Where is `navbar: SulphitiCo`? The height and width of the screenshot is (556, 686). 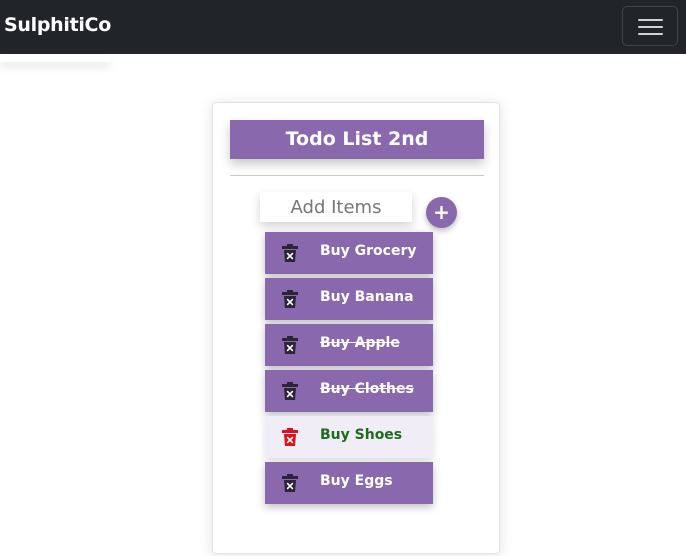 navbar: SulphitiCo is located at coordinates (343, 27).